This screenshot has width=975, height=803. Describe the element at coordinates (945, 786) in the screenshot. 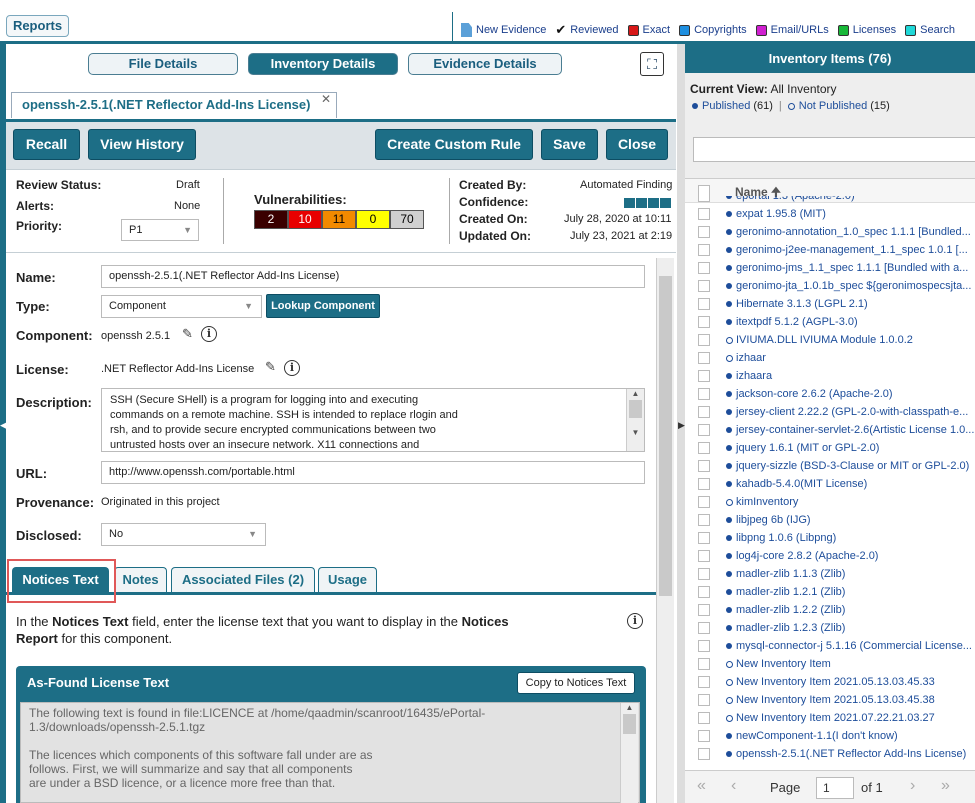

I see `last-page-icon: »` at that location.